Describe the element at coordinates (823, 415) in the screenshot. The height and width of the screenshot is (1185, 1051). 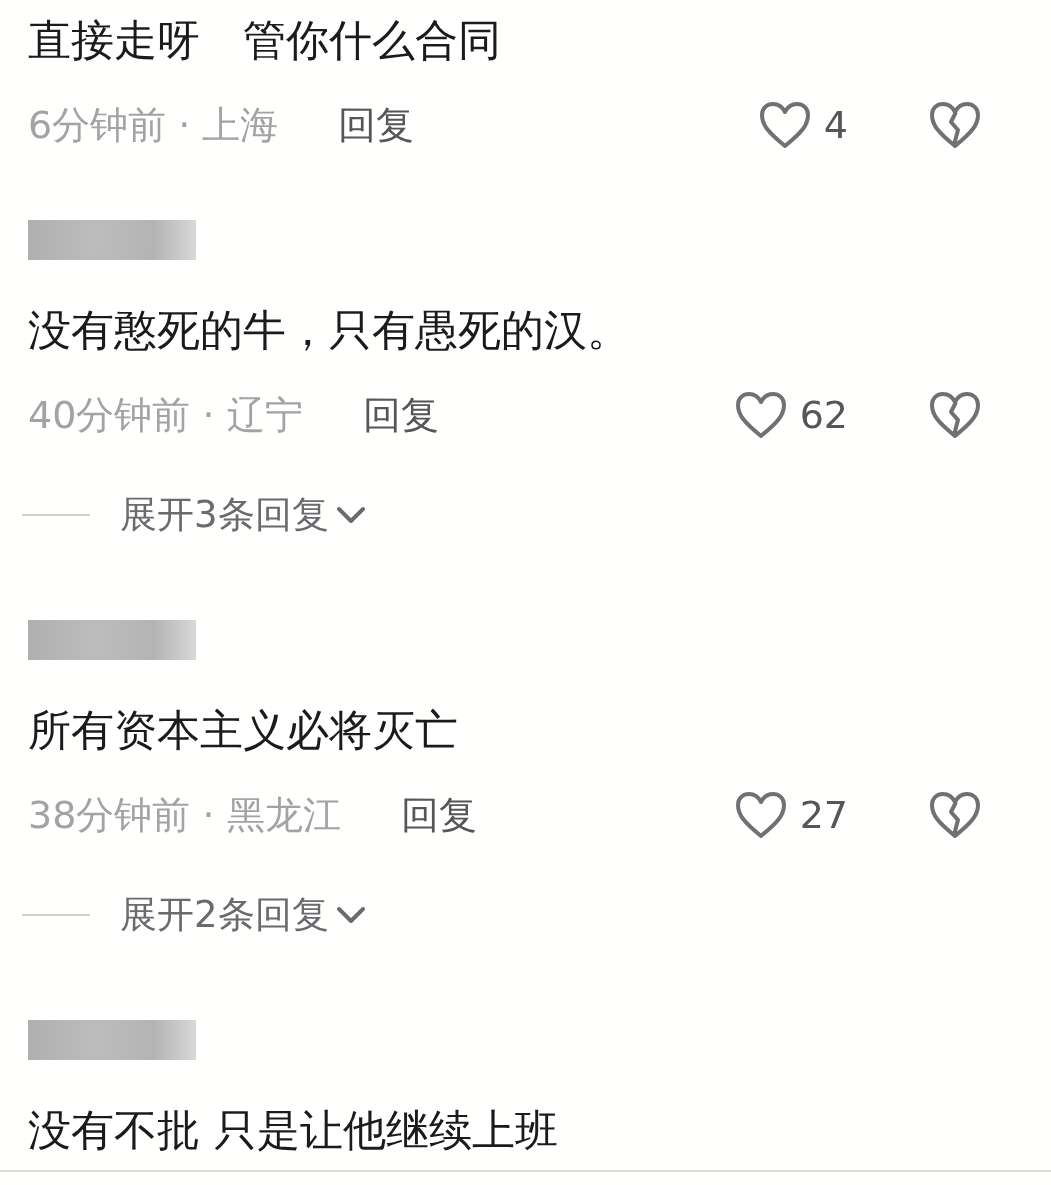
I see `like-count: 62` at that location.